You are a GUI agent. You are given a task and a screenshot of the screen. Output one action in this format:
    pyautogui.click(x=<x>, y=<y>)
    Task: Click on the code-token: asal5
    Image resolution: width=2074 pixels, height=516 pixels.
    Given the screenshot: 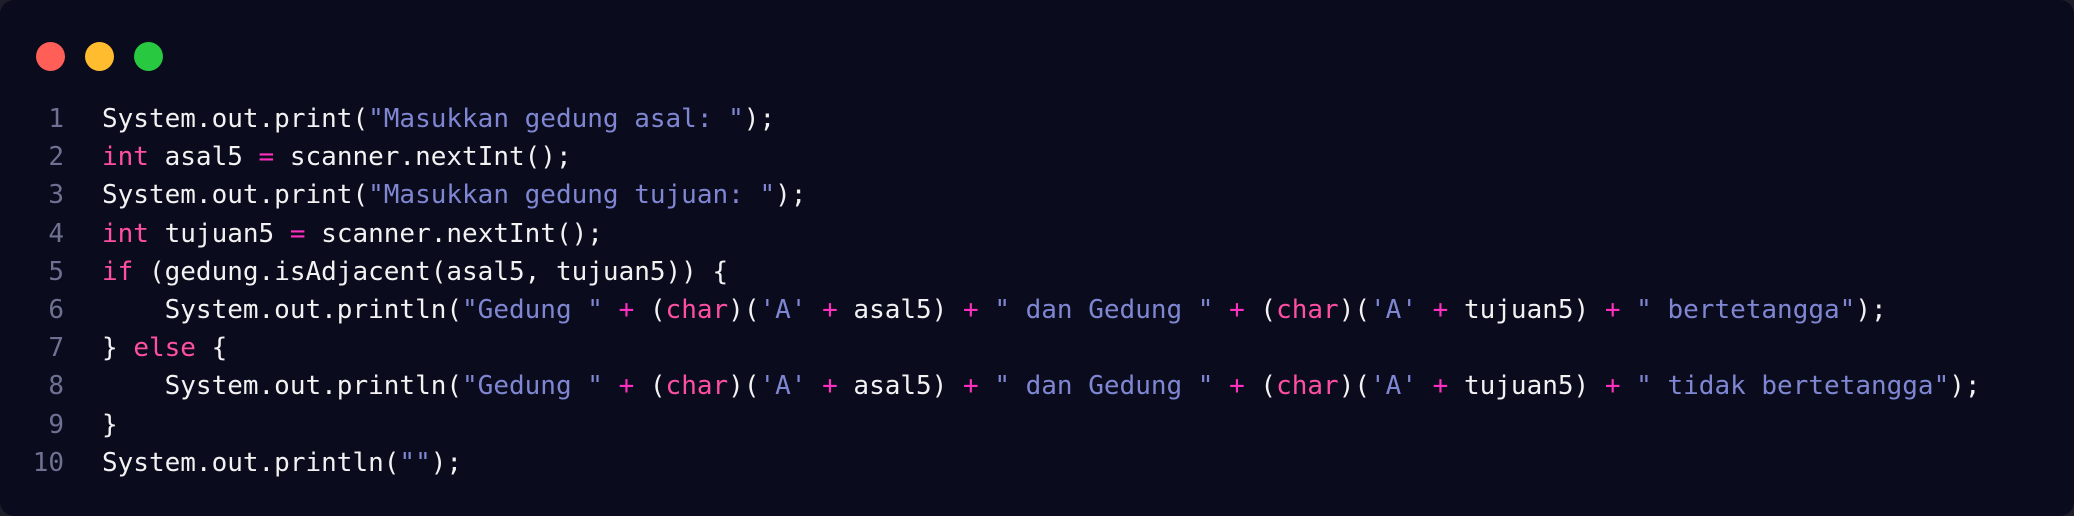 What is the action you would take?
    pyautogui.click(x=203, y=157)
    